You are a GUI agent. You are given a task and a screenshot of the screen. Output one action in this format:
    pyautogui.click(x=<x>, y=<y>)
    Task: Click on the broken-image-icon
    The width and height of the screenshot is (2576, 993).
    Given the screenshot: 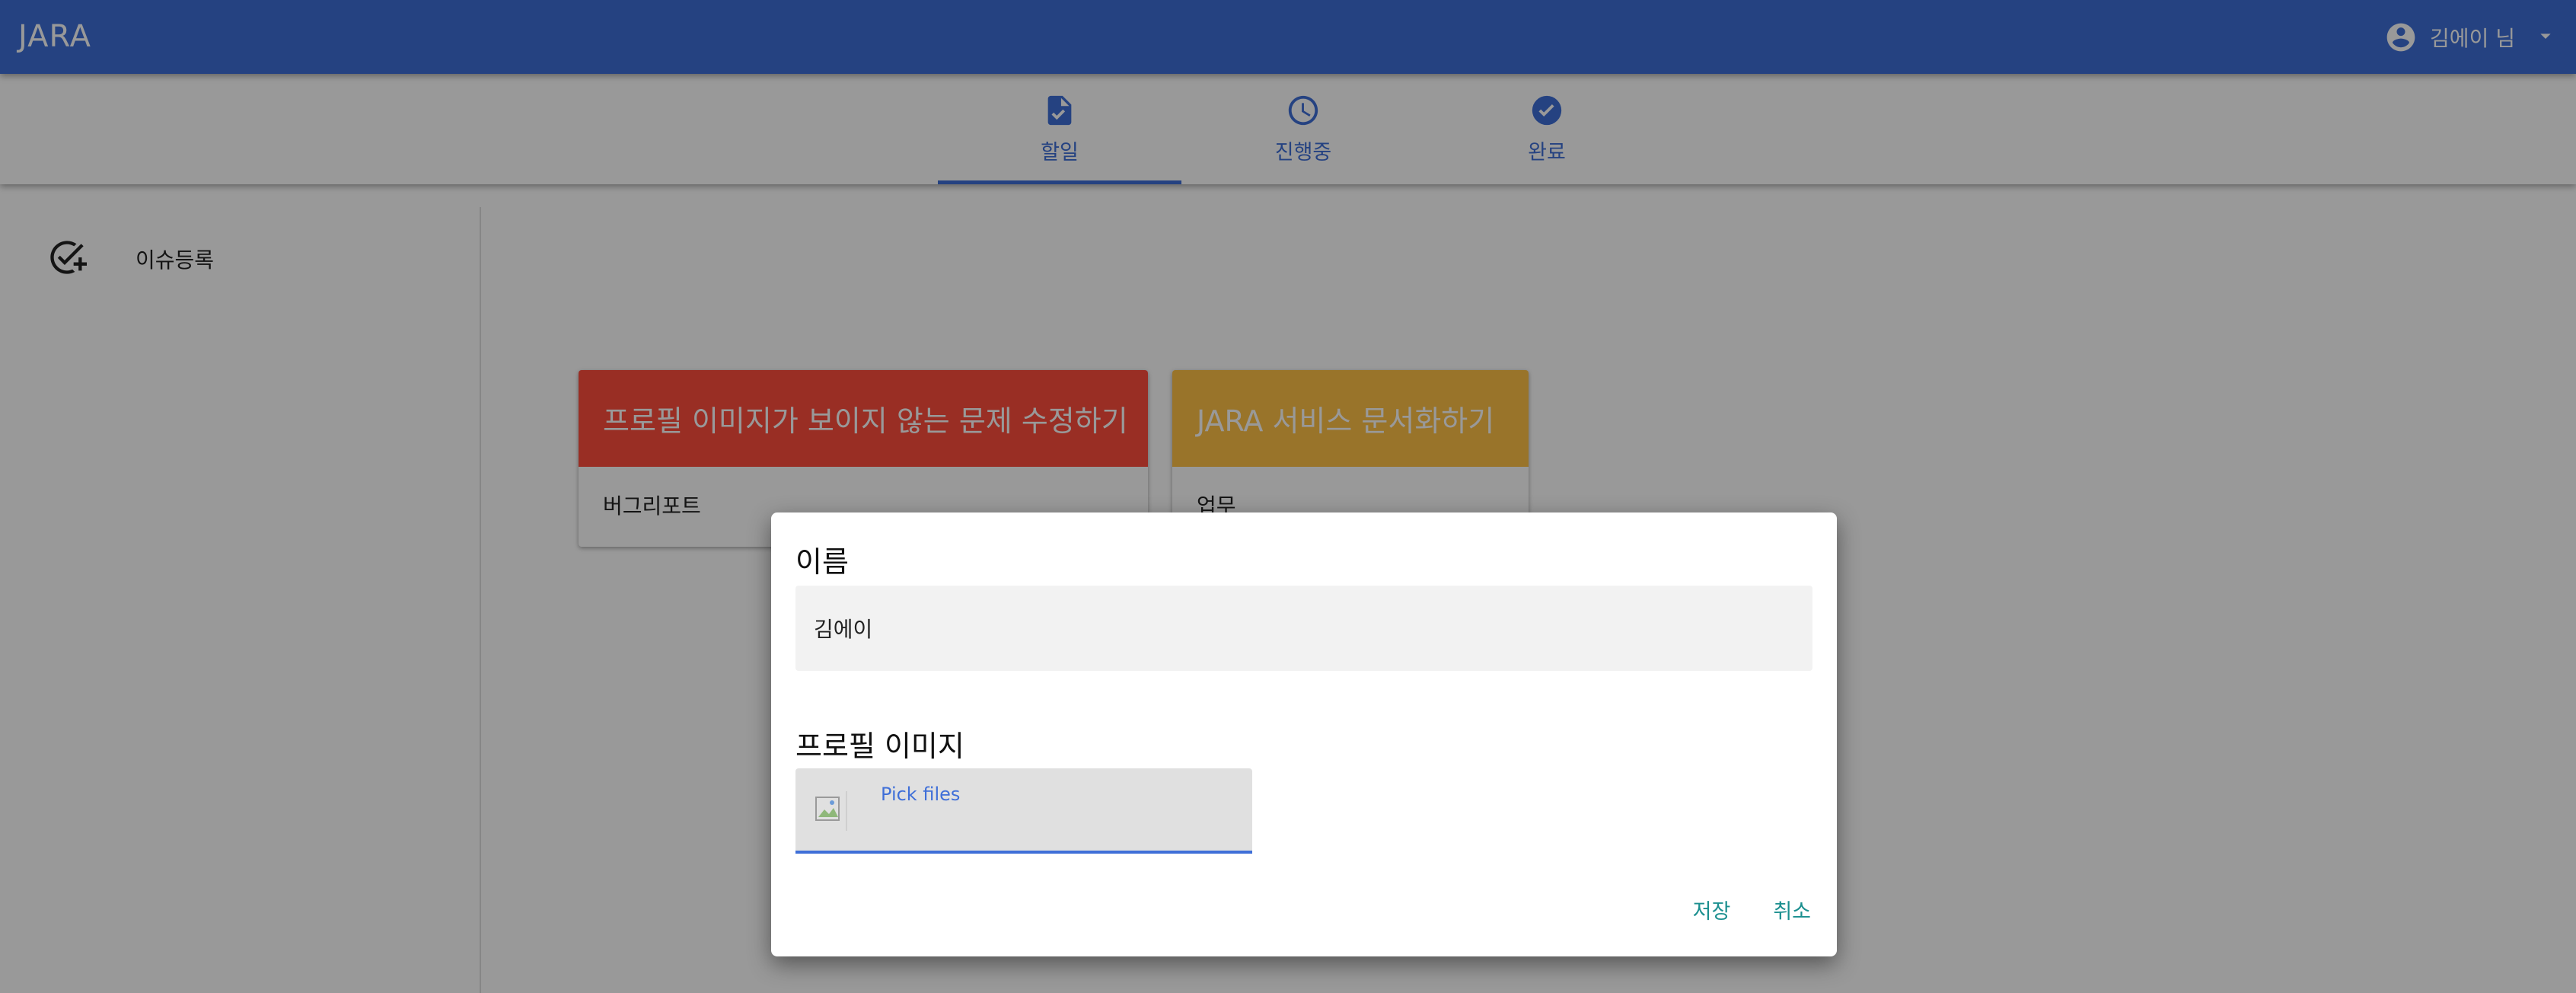 What is the action you would take?
    pyautogui.click(x=831, y=811)
    